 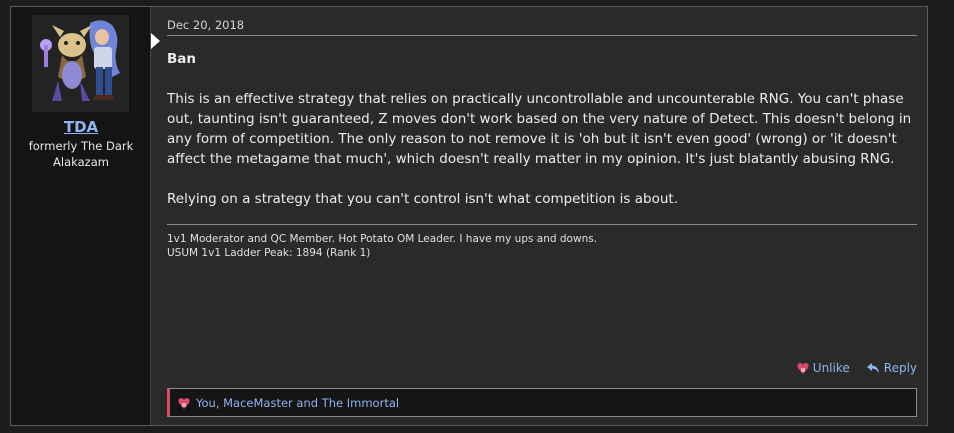 I want to click on sidebar-arrow-icon, so click(x=155, y=41).